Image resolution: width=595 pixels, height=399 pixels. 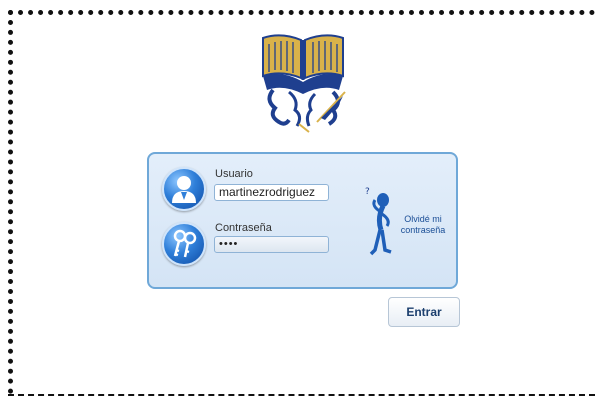 I want to click on password-label: Contraseña, so click(x=243, y=228).